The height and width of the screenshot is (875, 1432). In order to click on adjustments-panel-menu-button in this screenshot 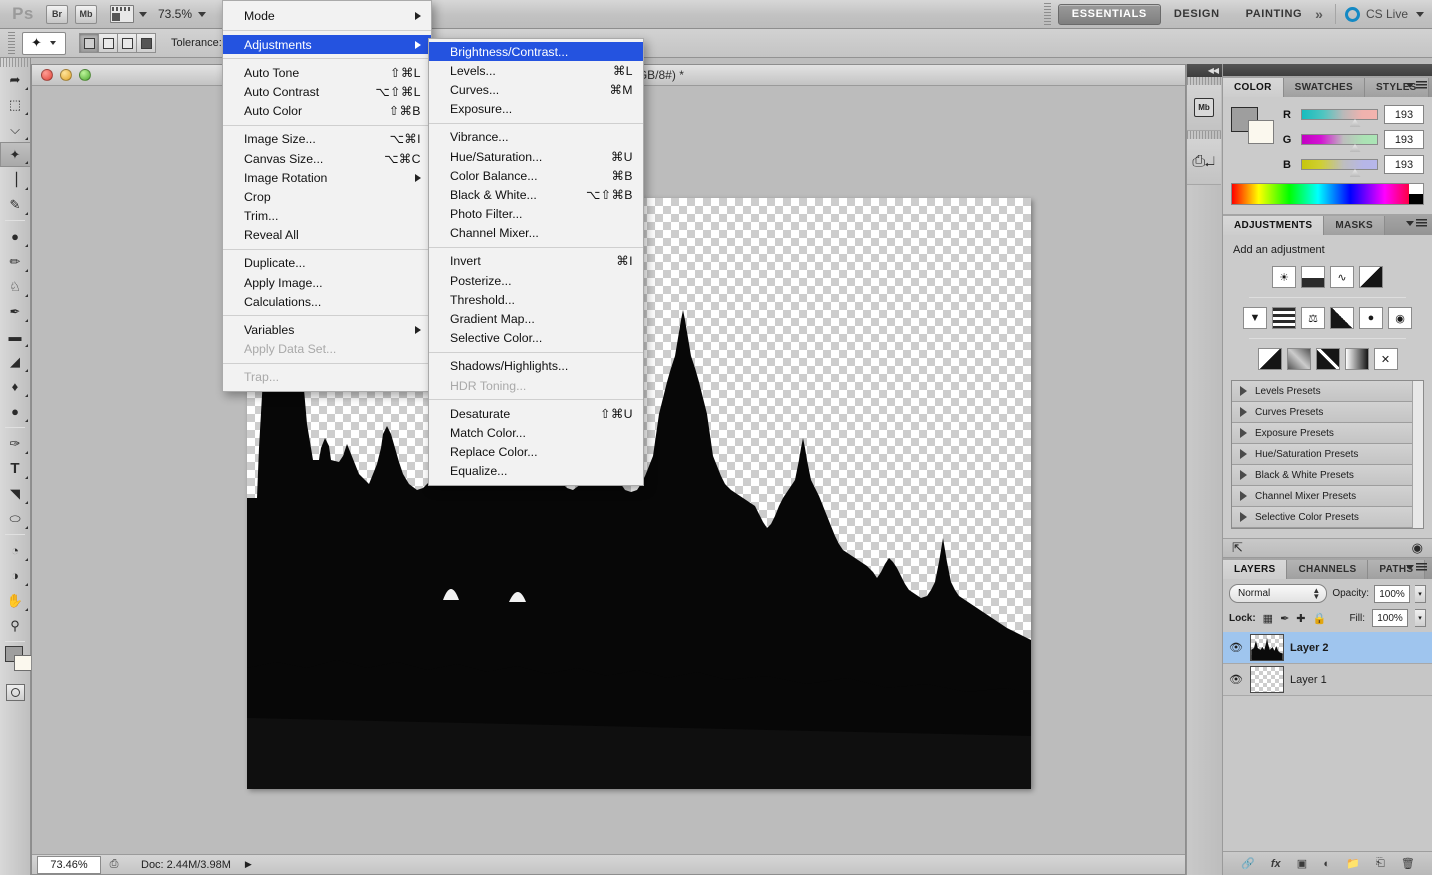, I will do `click(1416, 223)`.